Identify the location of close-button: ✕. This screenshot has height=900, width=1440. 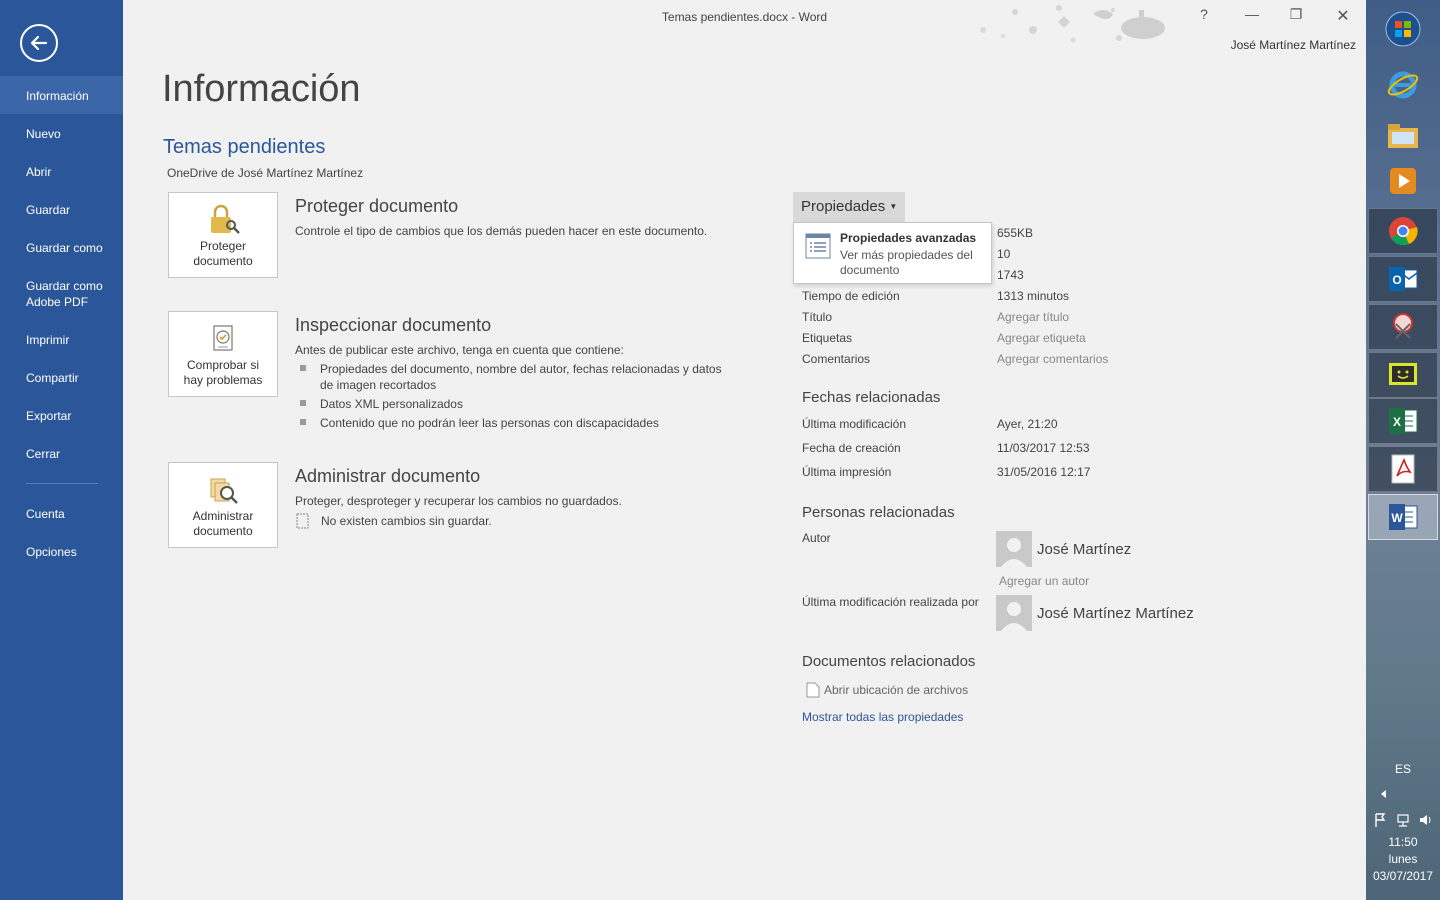
(1343, 16).